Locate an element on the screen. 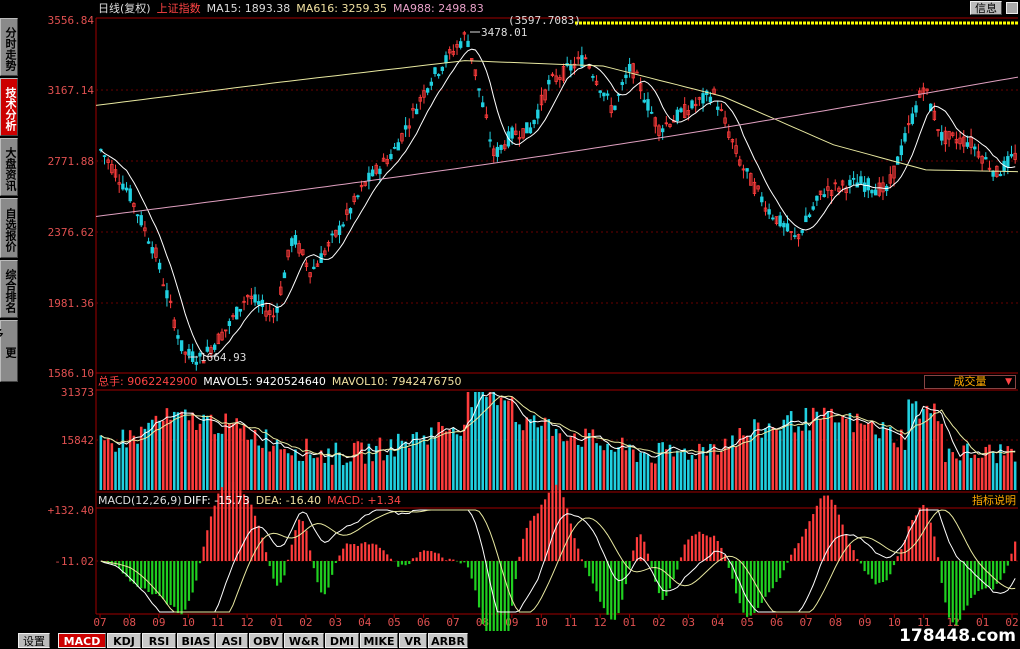  tab-arbr: ARBR is located at coordinates (448, 640).